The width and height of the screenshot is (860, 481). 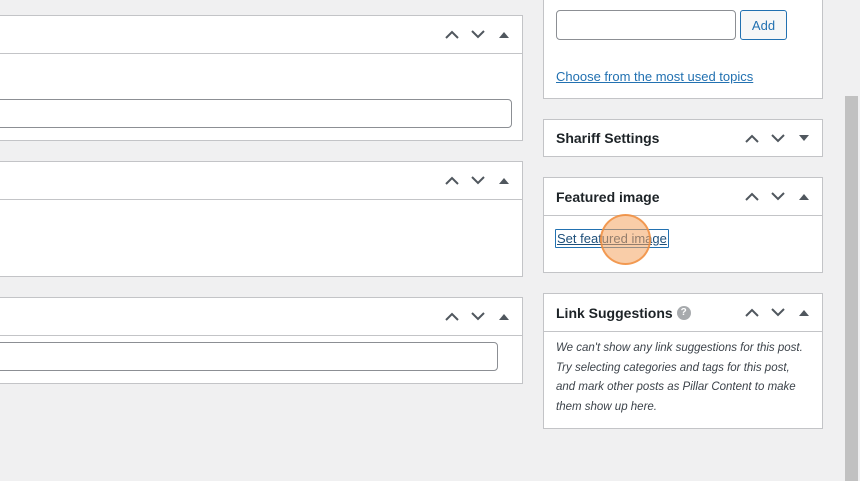 I want to click on left-panel-1-header, so click(x=261, y=35).